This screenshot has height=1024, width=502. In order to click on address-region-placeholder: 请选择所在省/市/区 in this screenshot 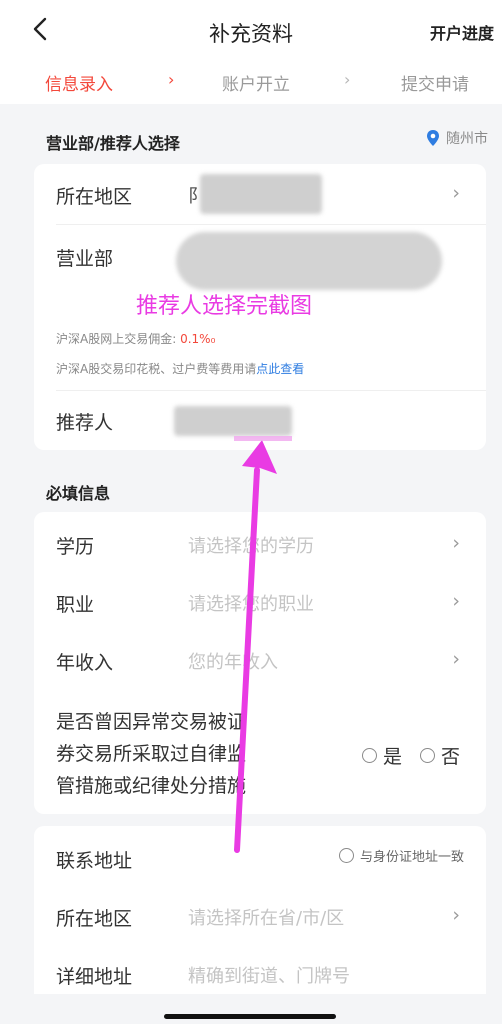, I will do `click(266, 918)`.